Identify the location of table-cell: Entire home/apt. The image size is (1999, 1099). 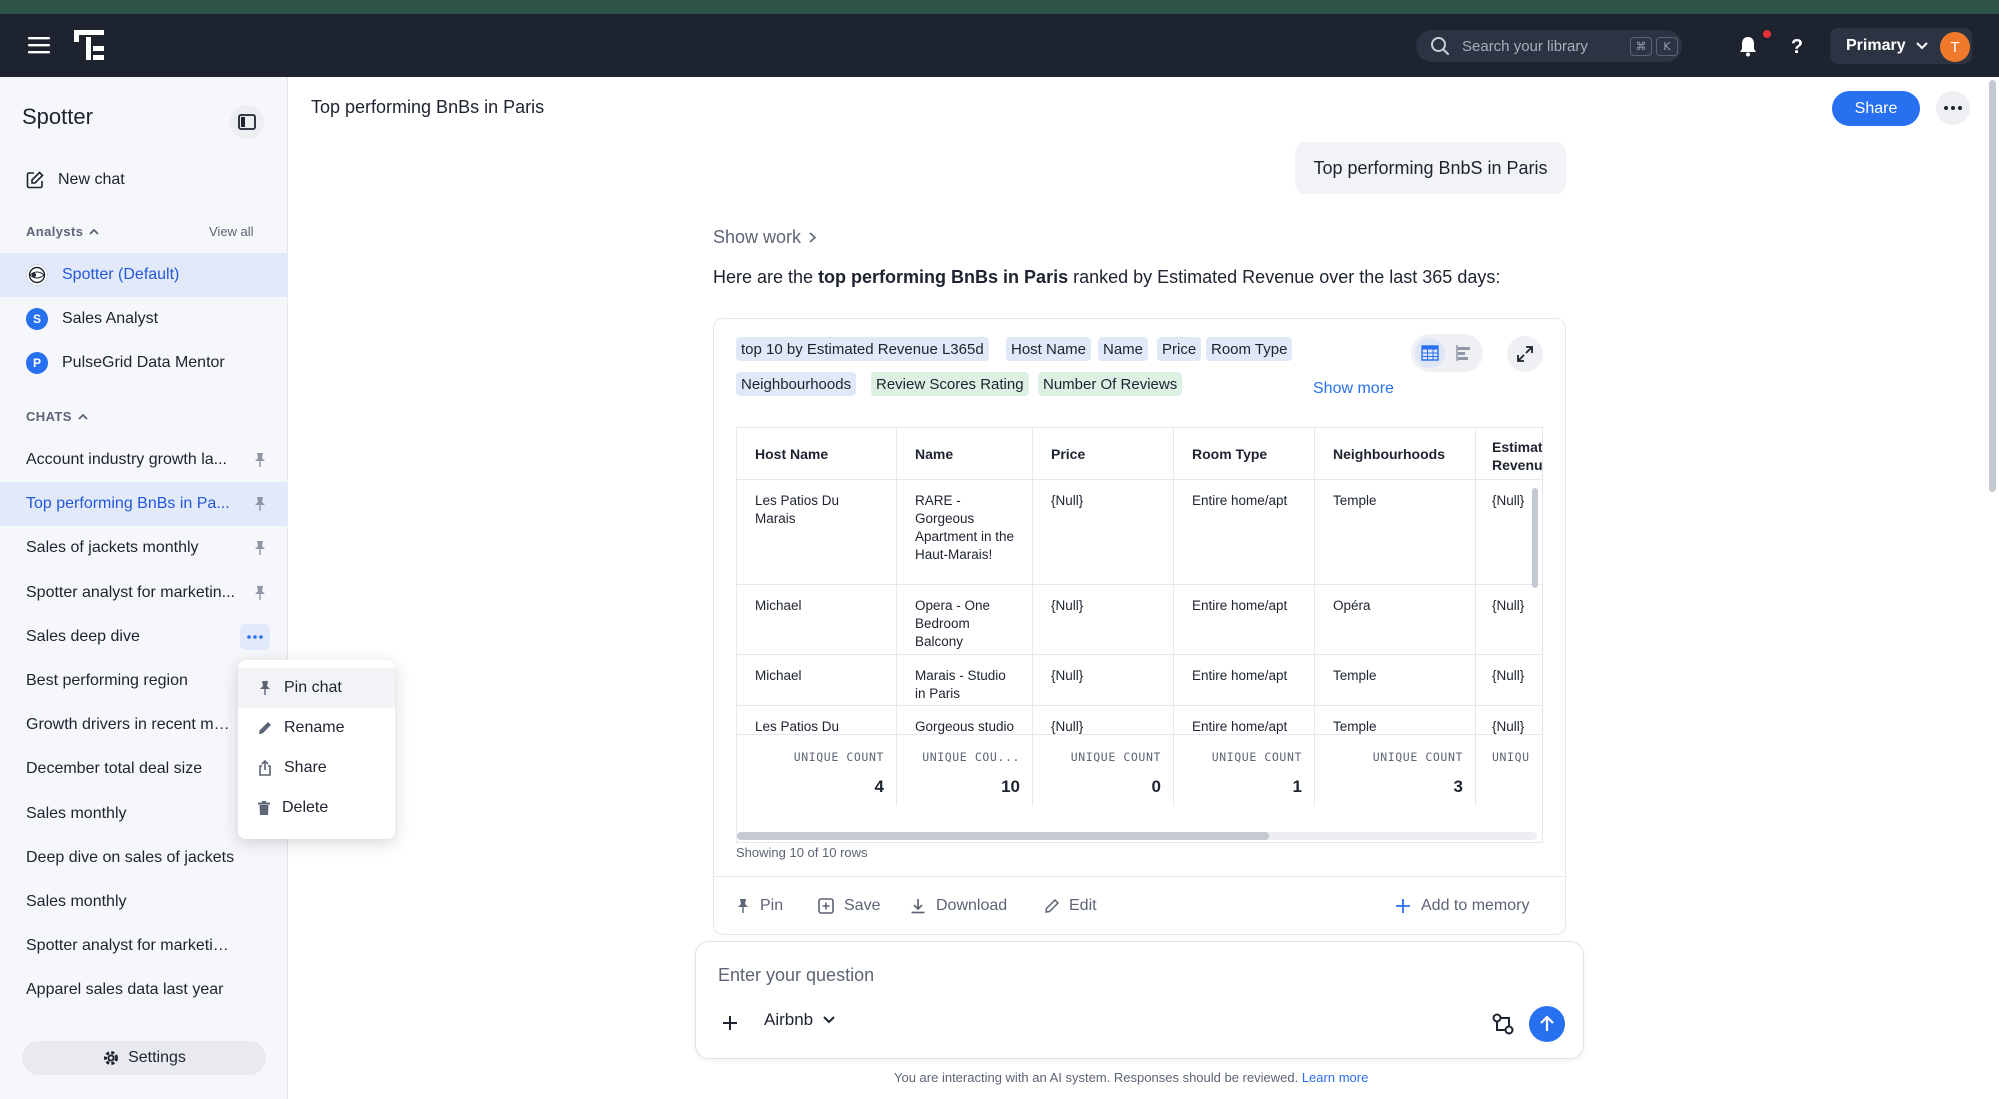
(1244, 680).